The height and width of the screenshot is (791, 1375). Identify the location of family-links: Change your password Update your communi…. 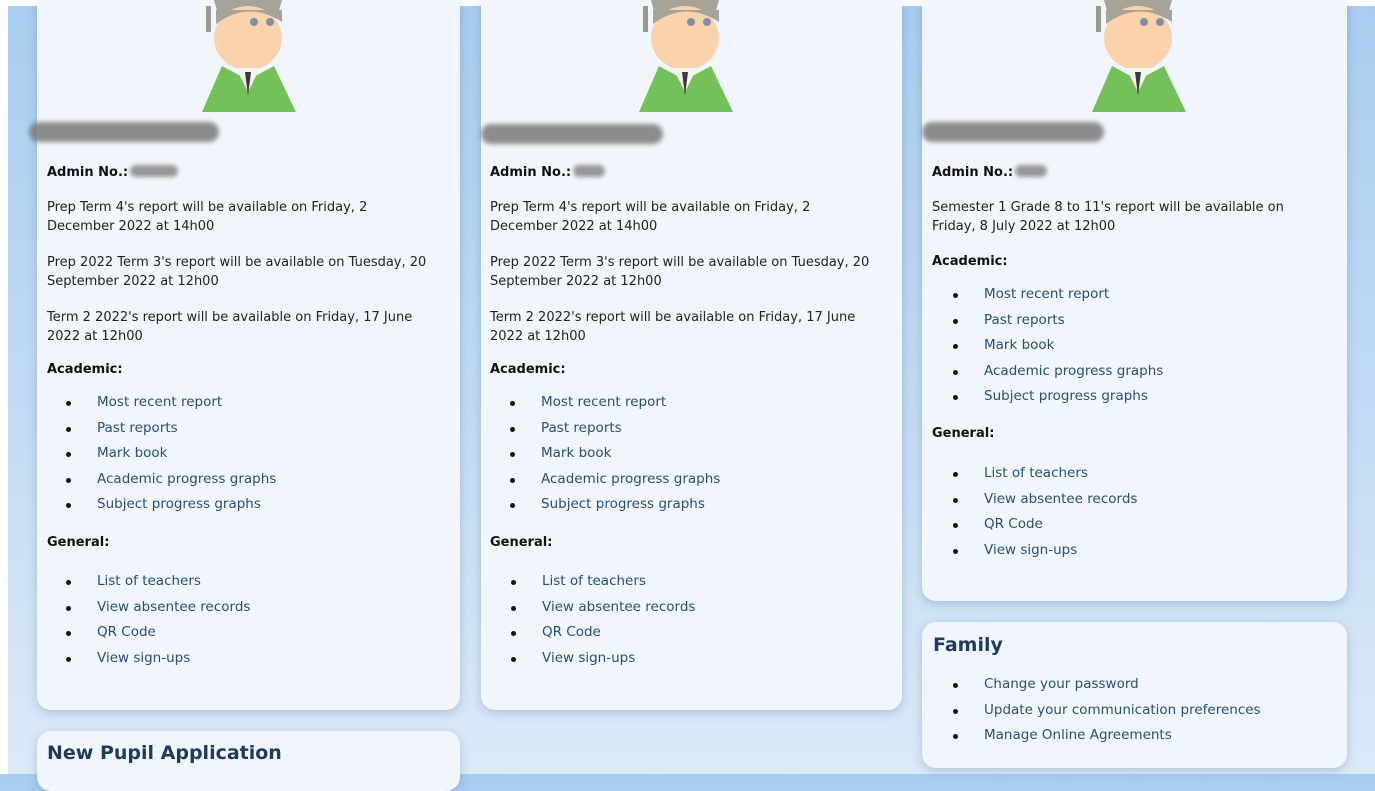
(1107, 714).